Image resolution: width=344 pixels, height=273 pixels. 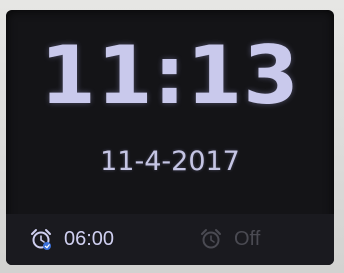 I want to click on alarm-2: Off, so click(x=230, y=239).